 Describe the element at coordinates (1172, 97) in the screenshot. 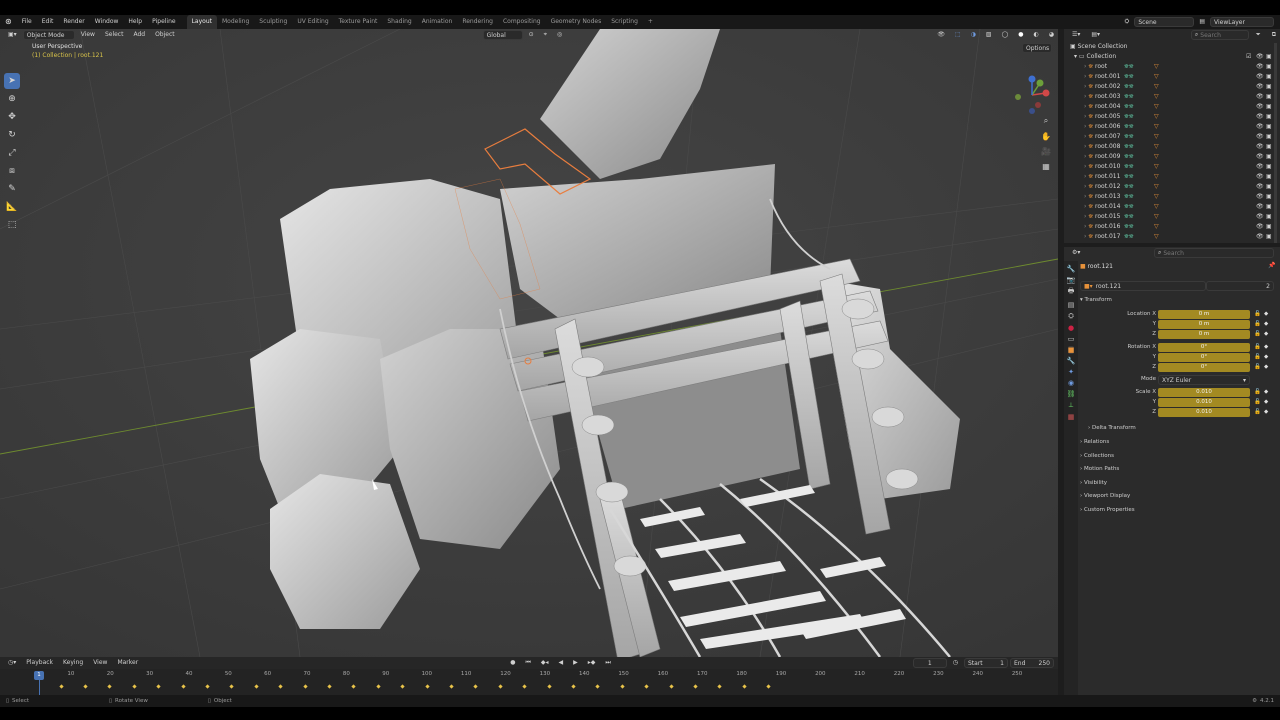

I see `outliner-row: › ⛯ root.003 ⛯⛯ ▽ 👁 ▣` at that location.